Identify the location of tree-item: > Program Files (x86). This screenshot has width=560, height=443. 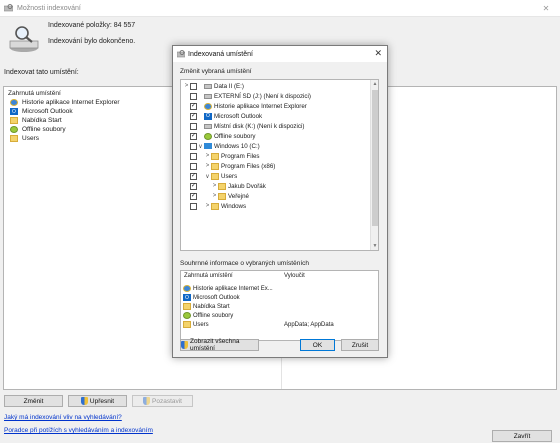
(229, 166).